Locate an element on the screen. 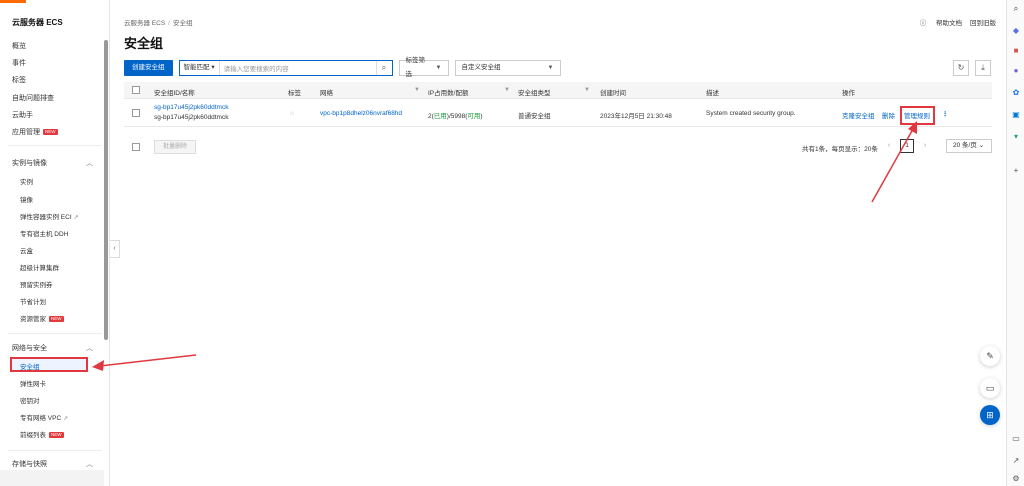  create-security-group-button: 创建安全组 is located at coordinates (148, 68).